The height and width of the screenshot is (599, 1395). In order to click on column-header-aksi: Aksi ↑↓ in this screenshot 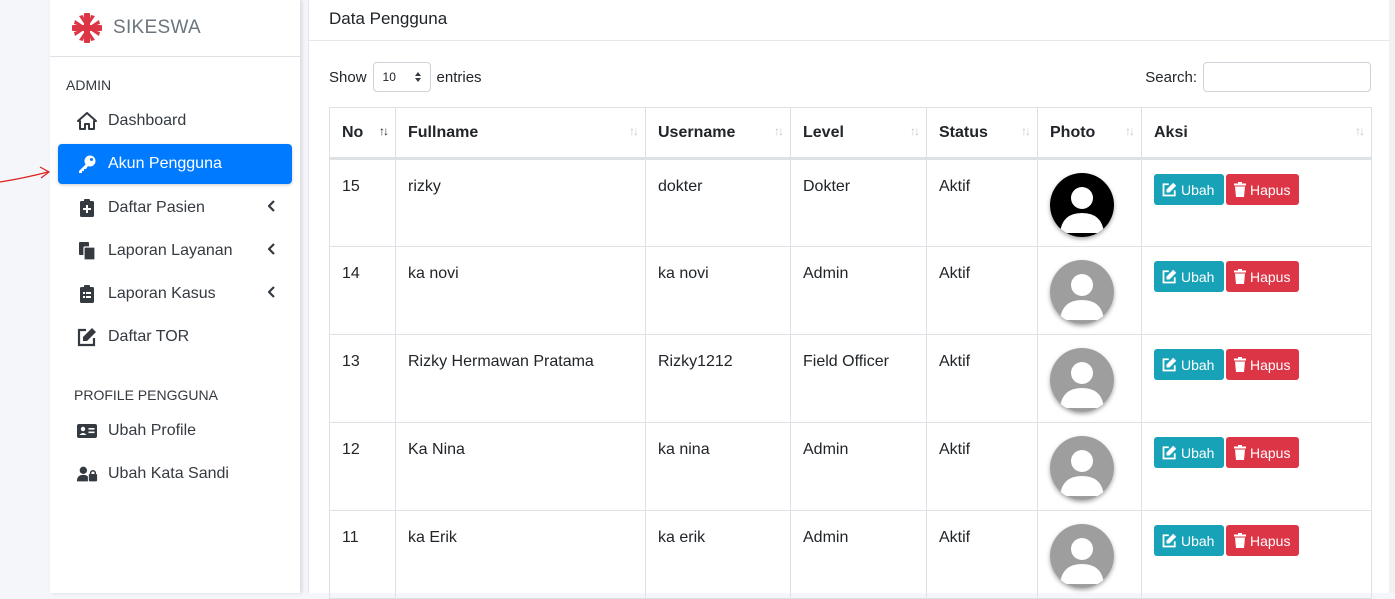, I will do `click(1256, 133)`.